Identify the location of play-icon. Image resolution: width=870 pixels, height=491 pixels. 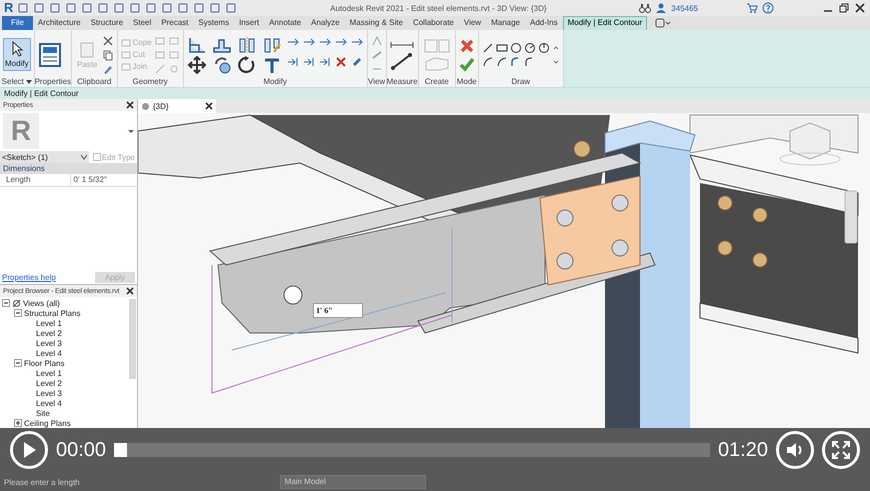
(29, 450).